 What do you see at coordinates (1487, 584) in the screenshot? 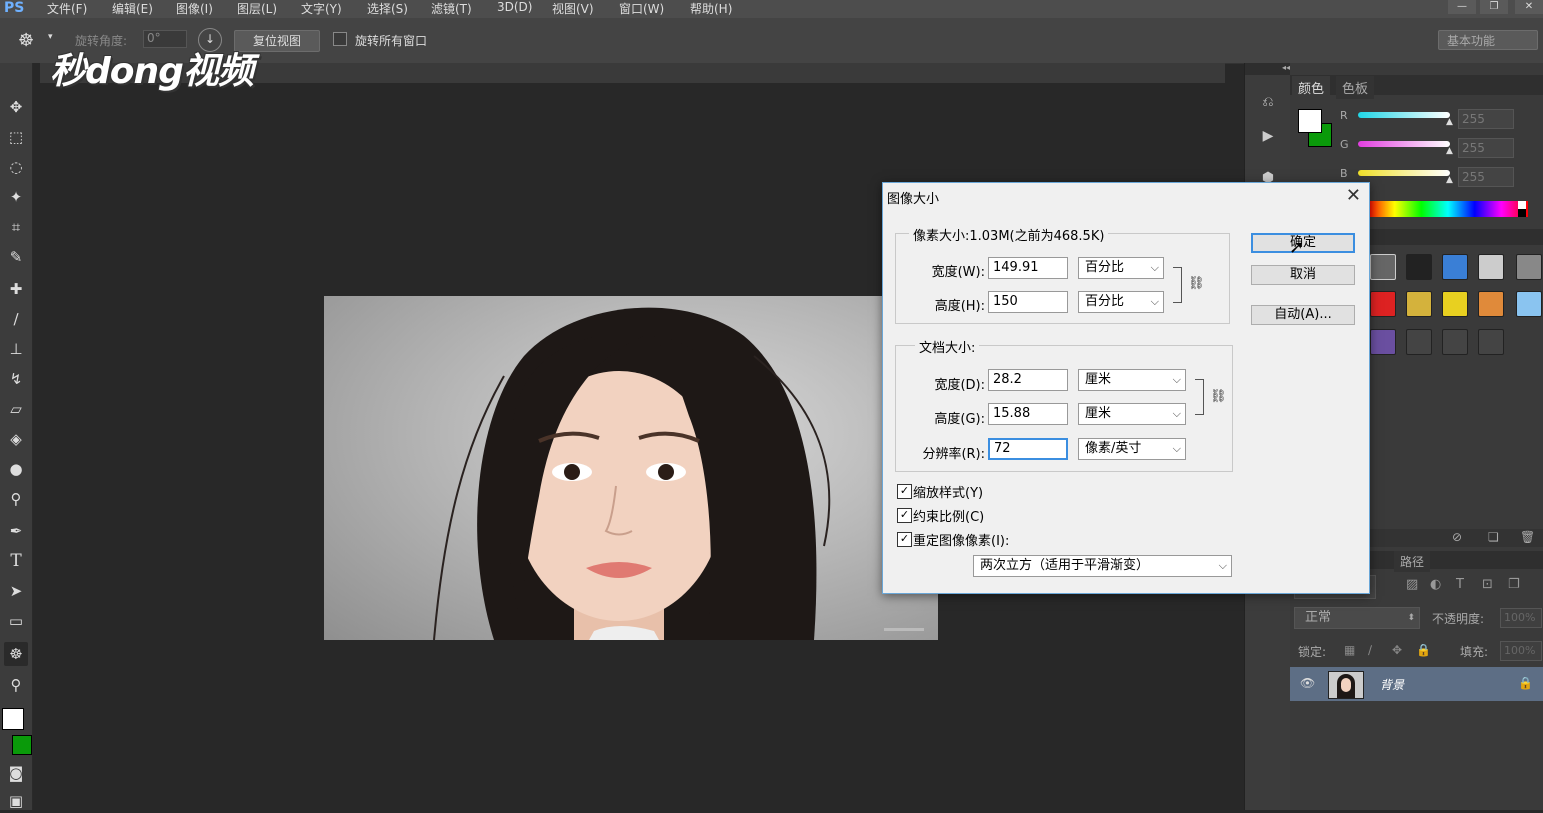
I see `filter-shape-icon: ⊡` at bounding box center [1487, 584].